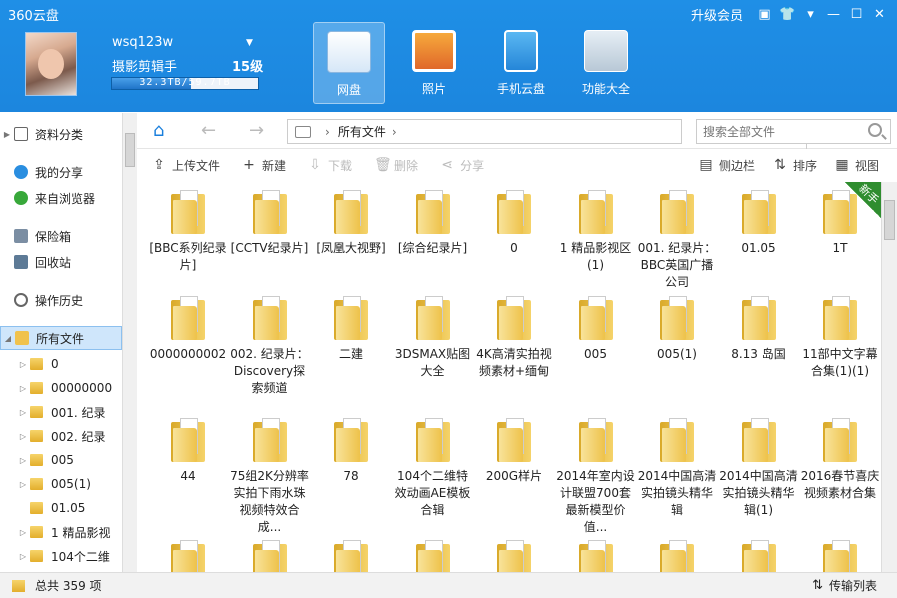  What do you see at coordinates (351, 325) in the screenshot?
I see `file-item: 二建` at bounding box center [351, 325].